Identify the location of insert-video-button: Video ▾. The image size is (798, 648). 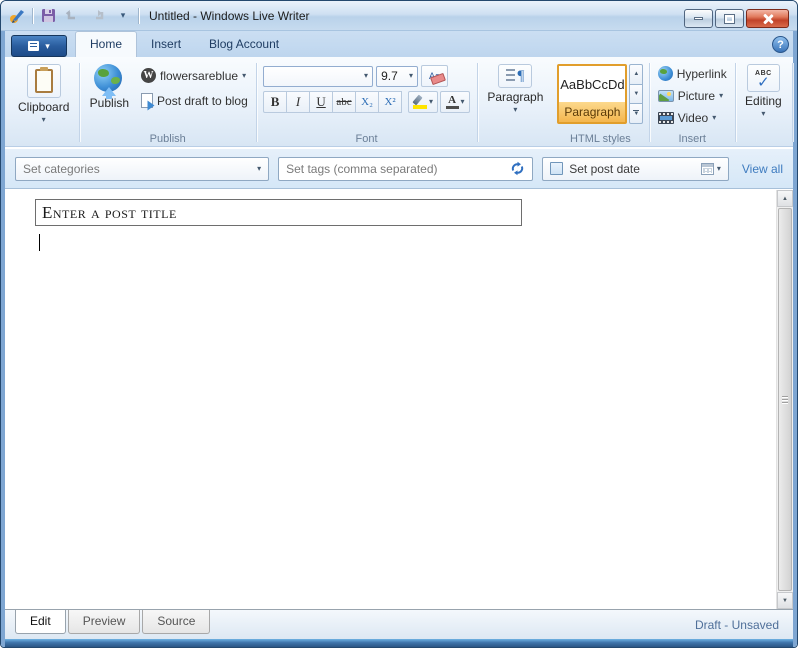
(692, 118).